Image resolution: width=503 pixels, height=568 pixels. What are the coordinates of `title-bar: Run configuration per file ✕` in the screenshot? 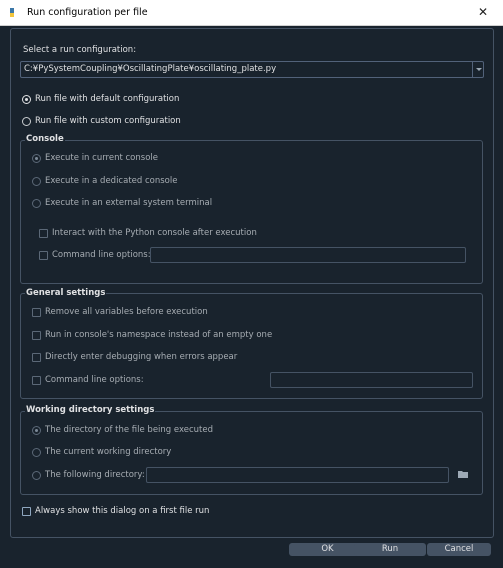 It's located at (251, 13).